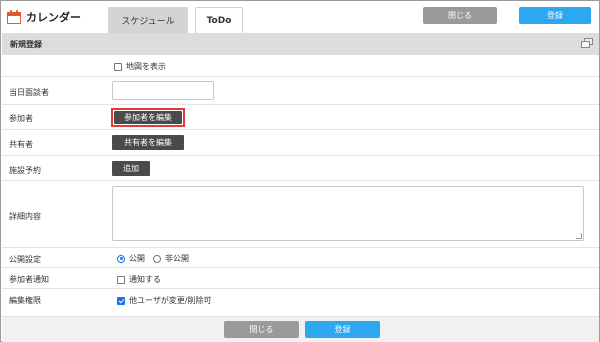 The height and width of the screenshot is (342, 600). Describe the element at coordinates (219, 20) in the screenshot. I see `tab-todo: ToDo` at that location.